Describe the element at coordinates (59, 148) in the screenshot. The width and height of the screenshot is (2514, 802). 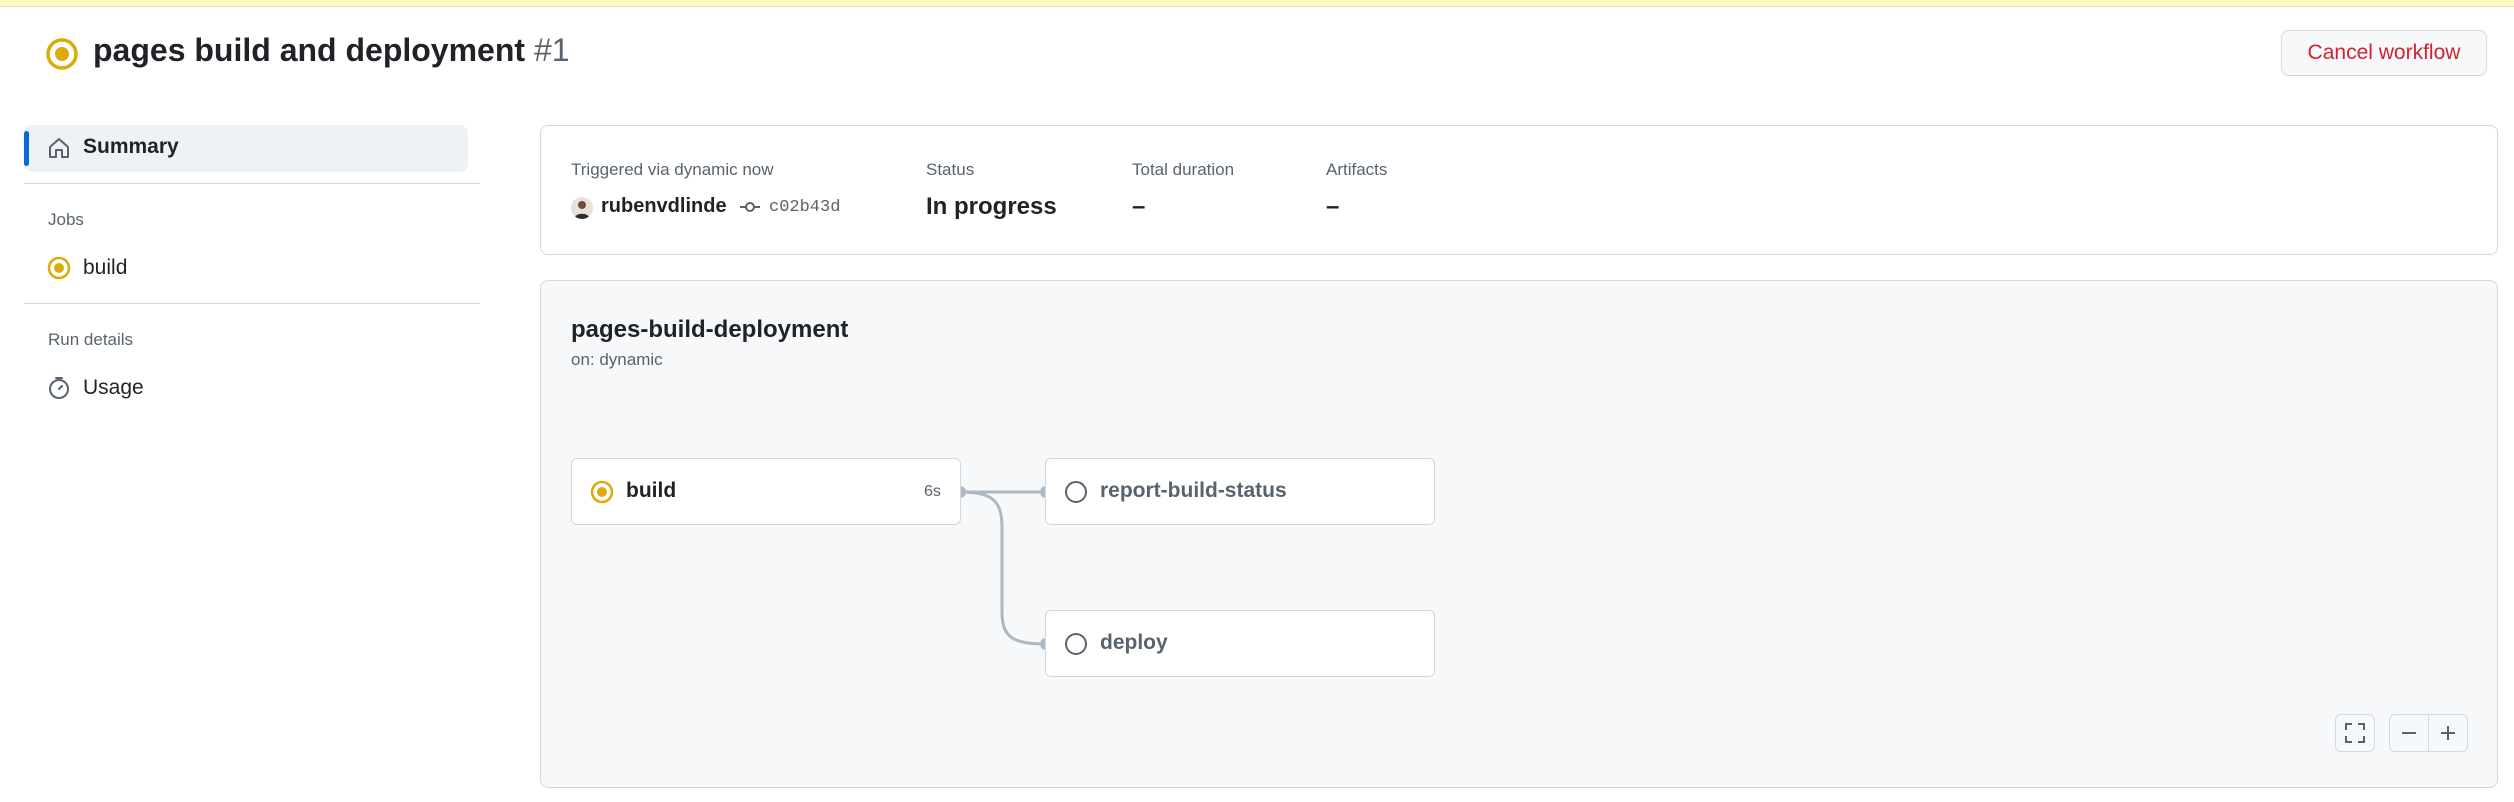
I see `home-icon` at that location.